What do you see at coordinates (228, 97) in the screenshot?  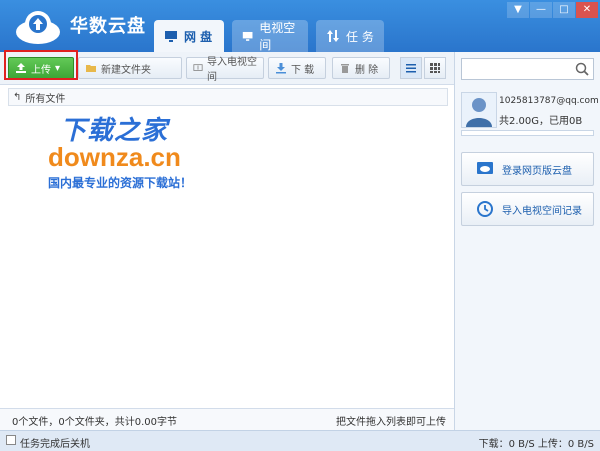 I see `breadcrumb: ↰ 所有文件` at bounding box center [228, 97].